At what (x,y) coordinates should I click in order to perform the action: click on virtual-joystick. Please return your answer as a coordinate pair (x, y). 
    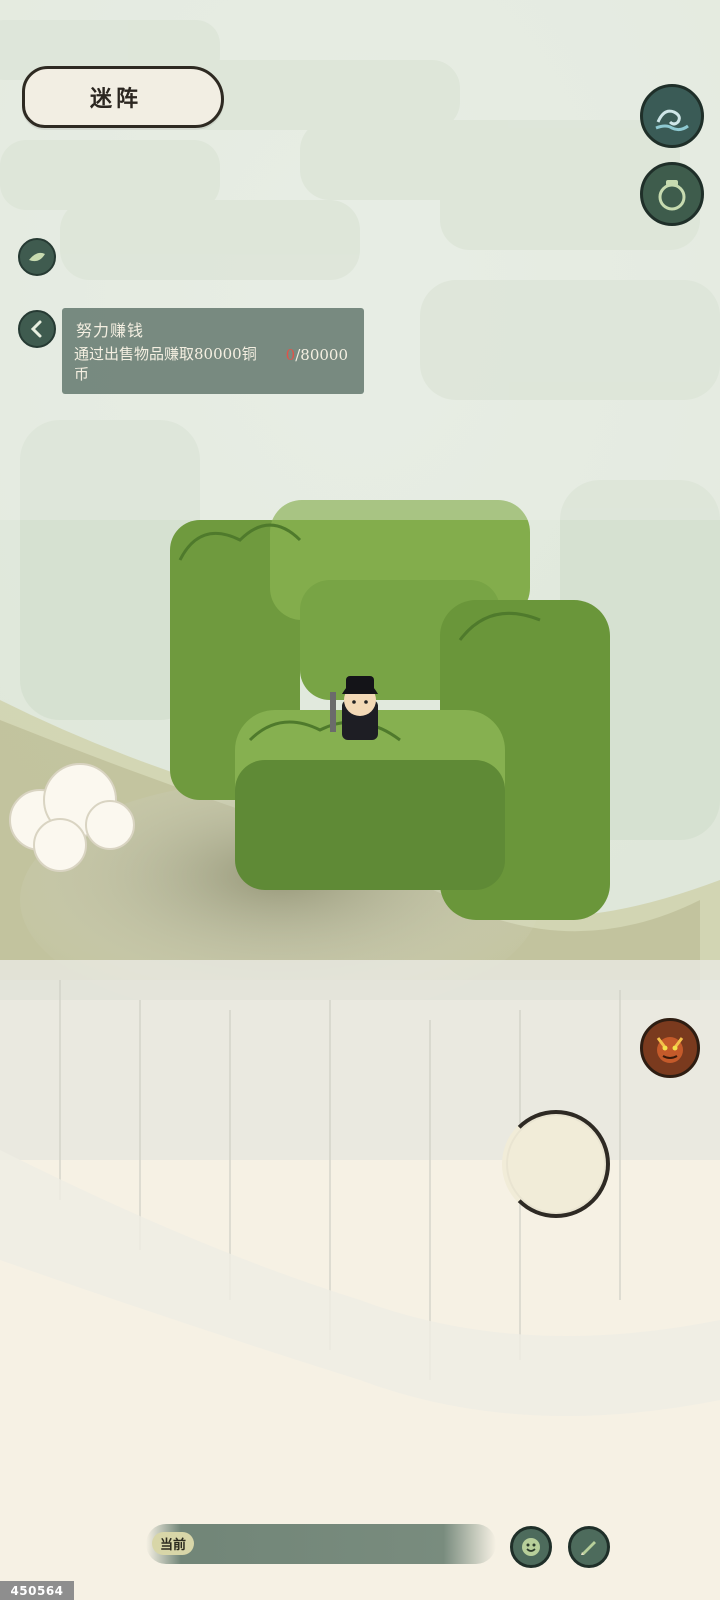
    Looking at the image, I should click on (556, 1164).